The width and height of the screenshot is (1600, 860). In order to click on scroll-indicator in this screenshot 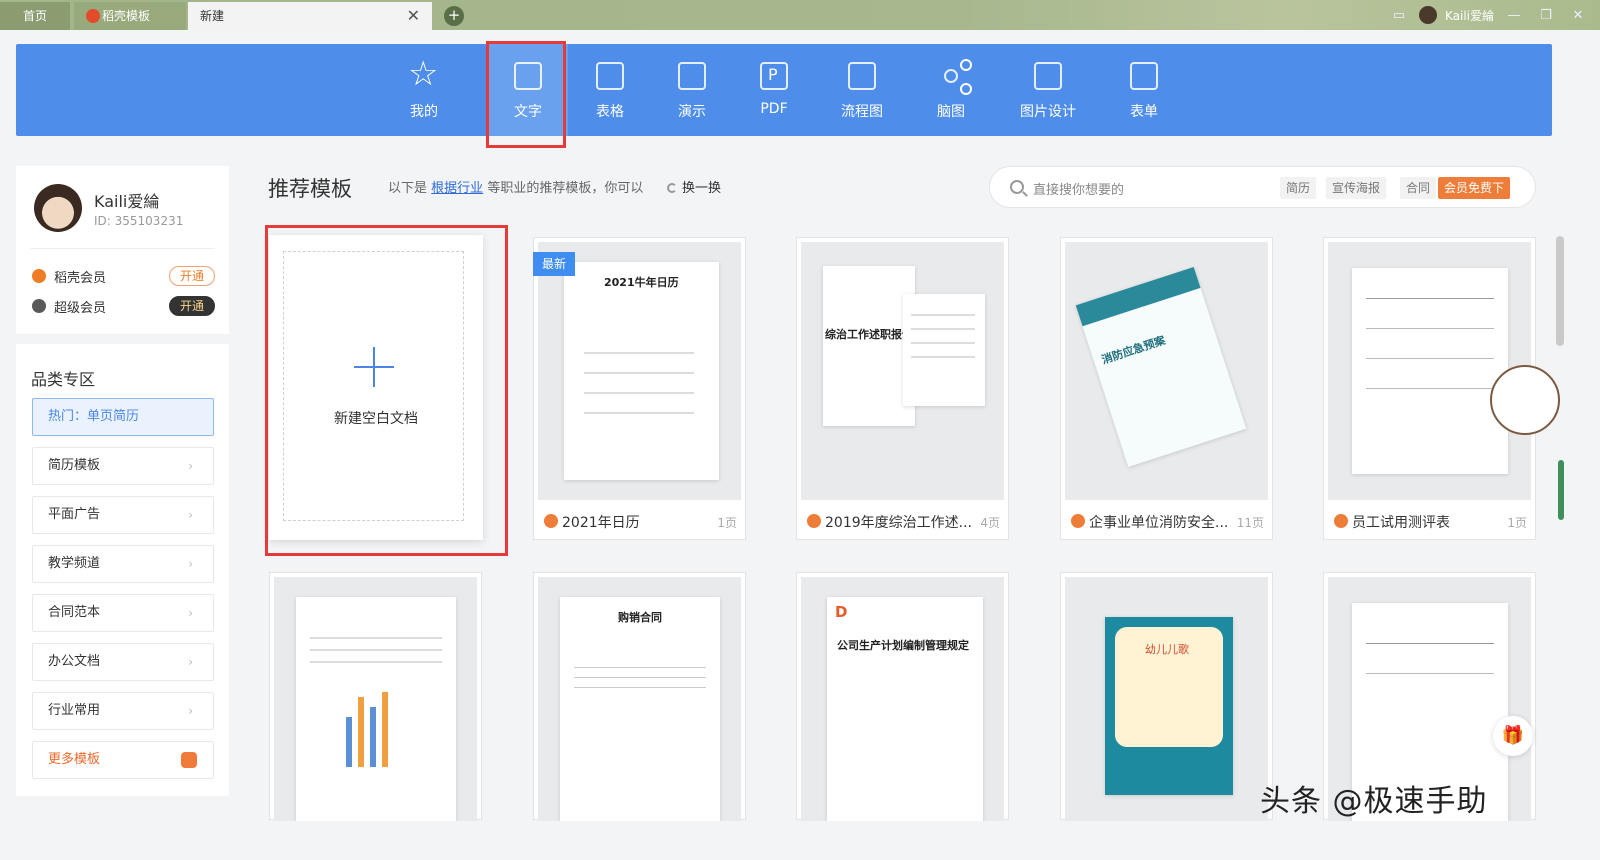, I will do `click(1561, 490)`.